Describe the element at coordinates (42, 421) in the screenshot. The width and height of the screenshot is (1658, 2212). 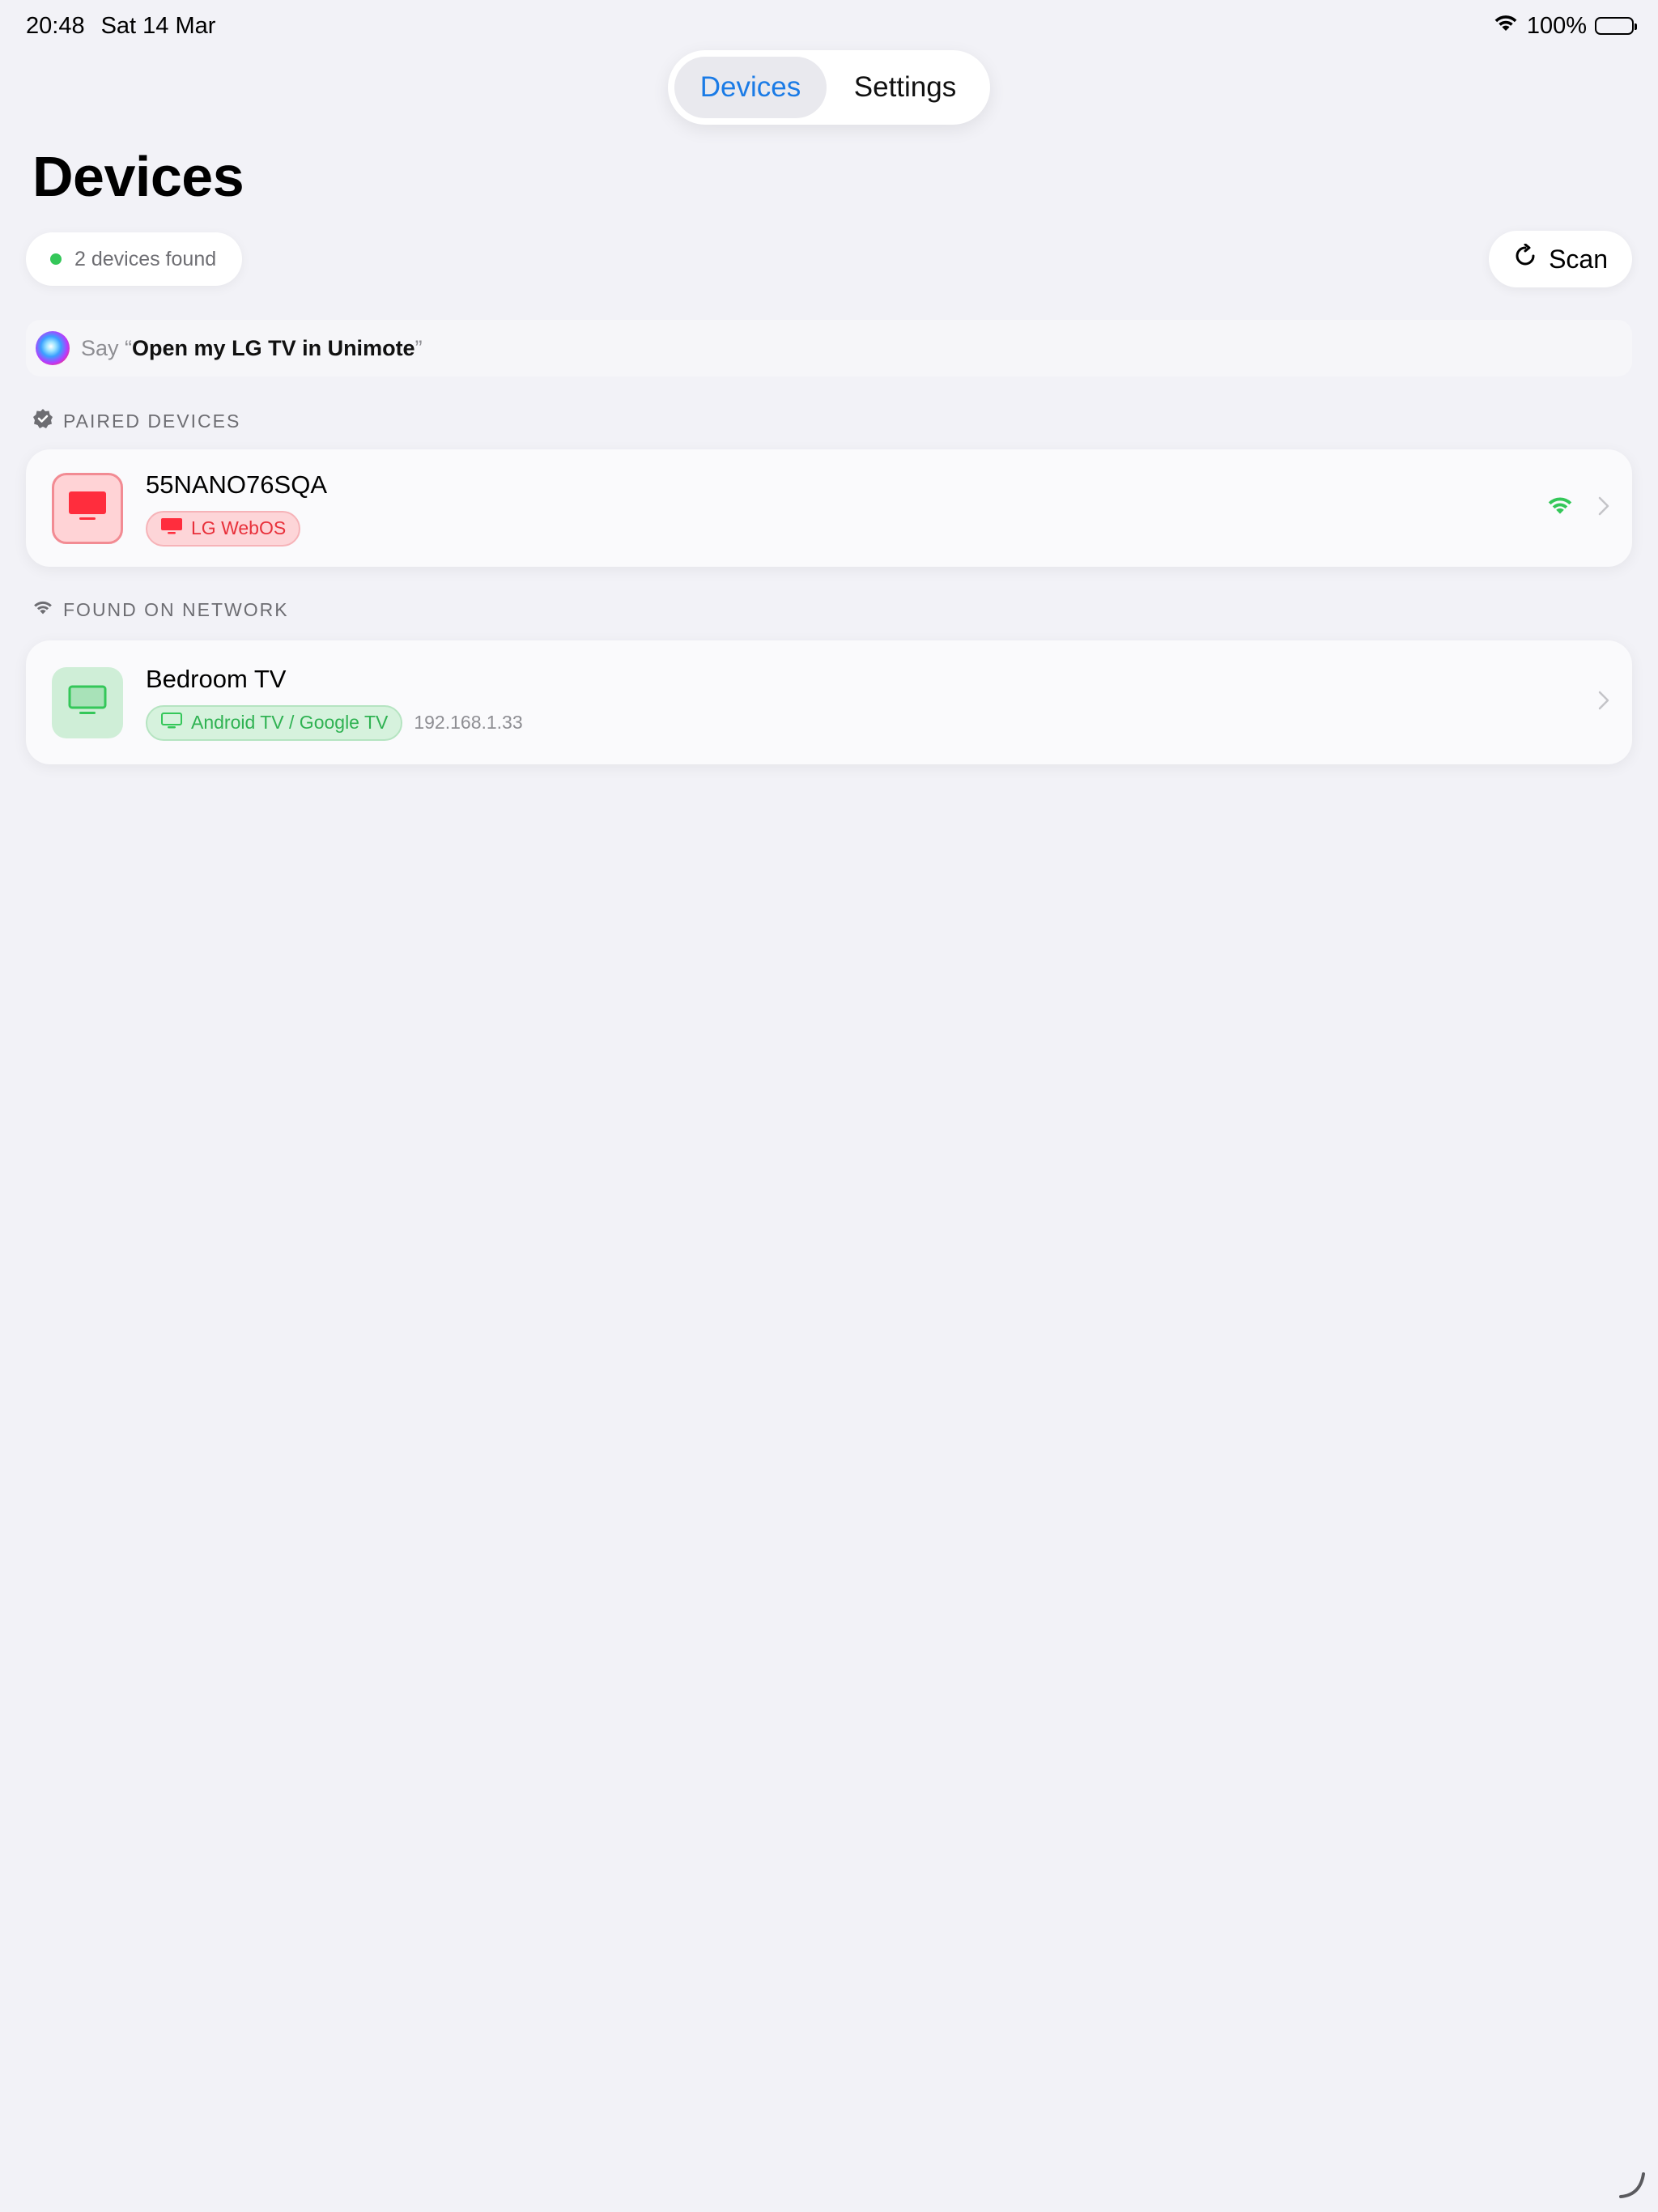
I see `verified-badge-icon` at that location.